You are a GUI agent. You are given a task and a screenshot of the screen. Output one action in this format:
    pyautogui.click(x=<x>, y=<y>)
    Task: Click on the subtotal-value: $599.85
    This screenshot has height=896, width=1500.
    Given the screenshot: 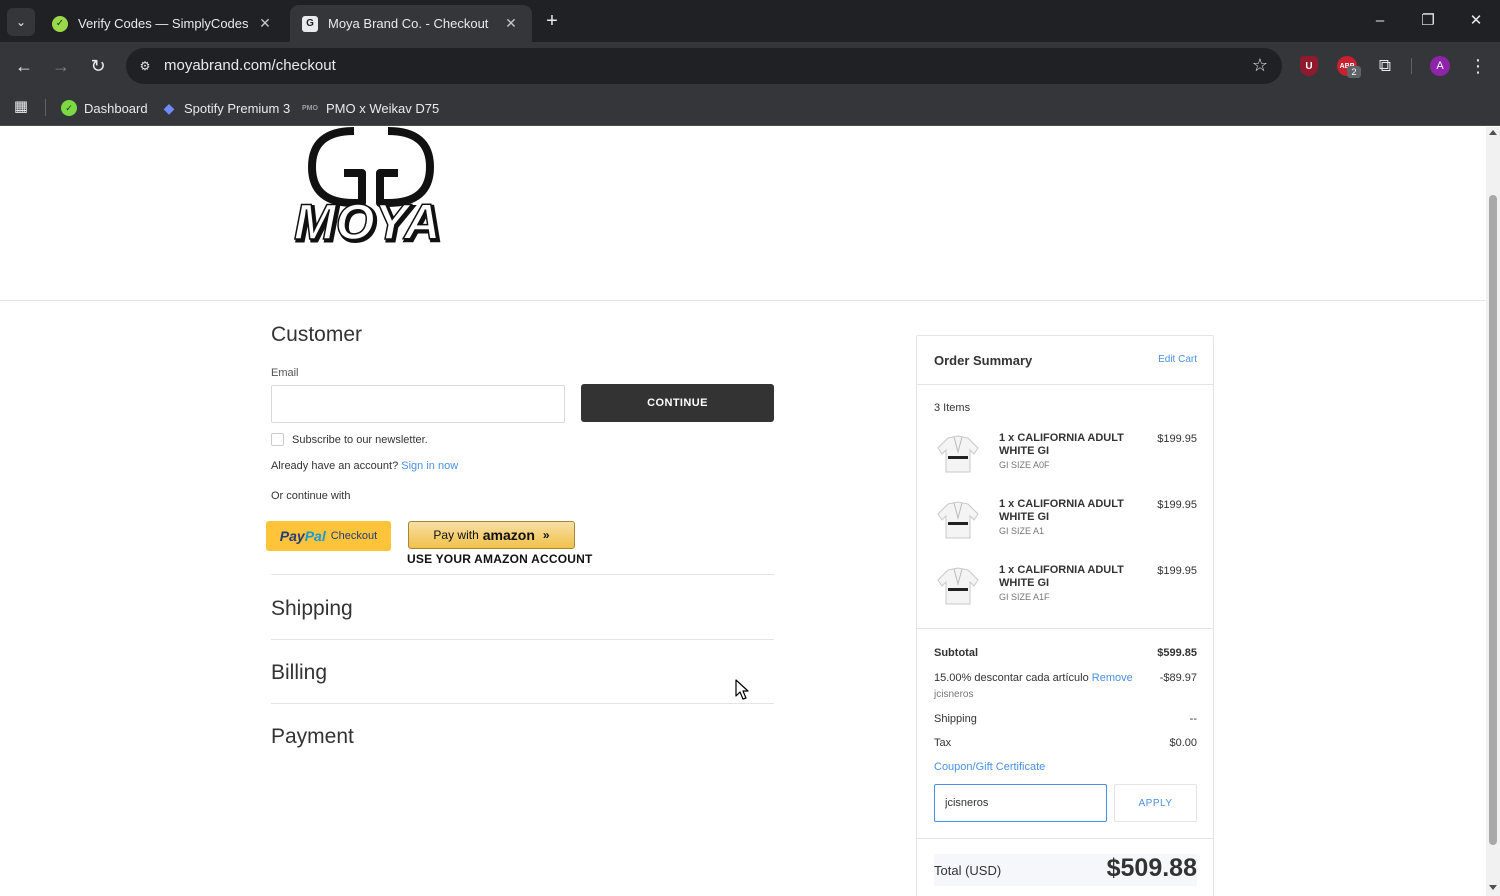 What is the action you would take?
    pyautogui.click(x=1177, y=653)
    